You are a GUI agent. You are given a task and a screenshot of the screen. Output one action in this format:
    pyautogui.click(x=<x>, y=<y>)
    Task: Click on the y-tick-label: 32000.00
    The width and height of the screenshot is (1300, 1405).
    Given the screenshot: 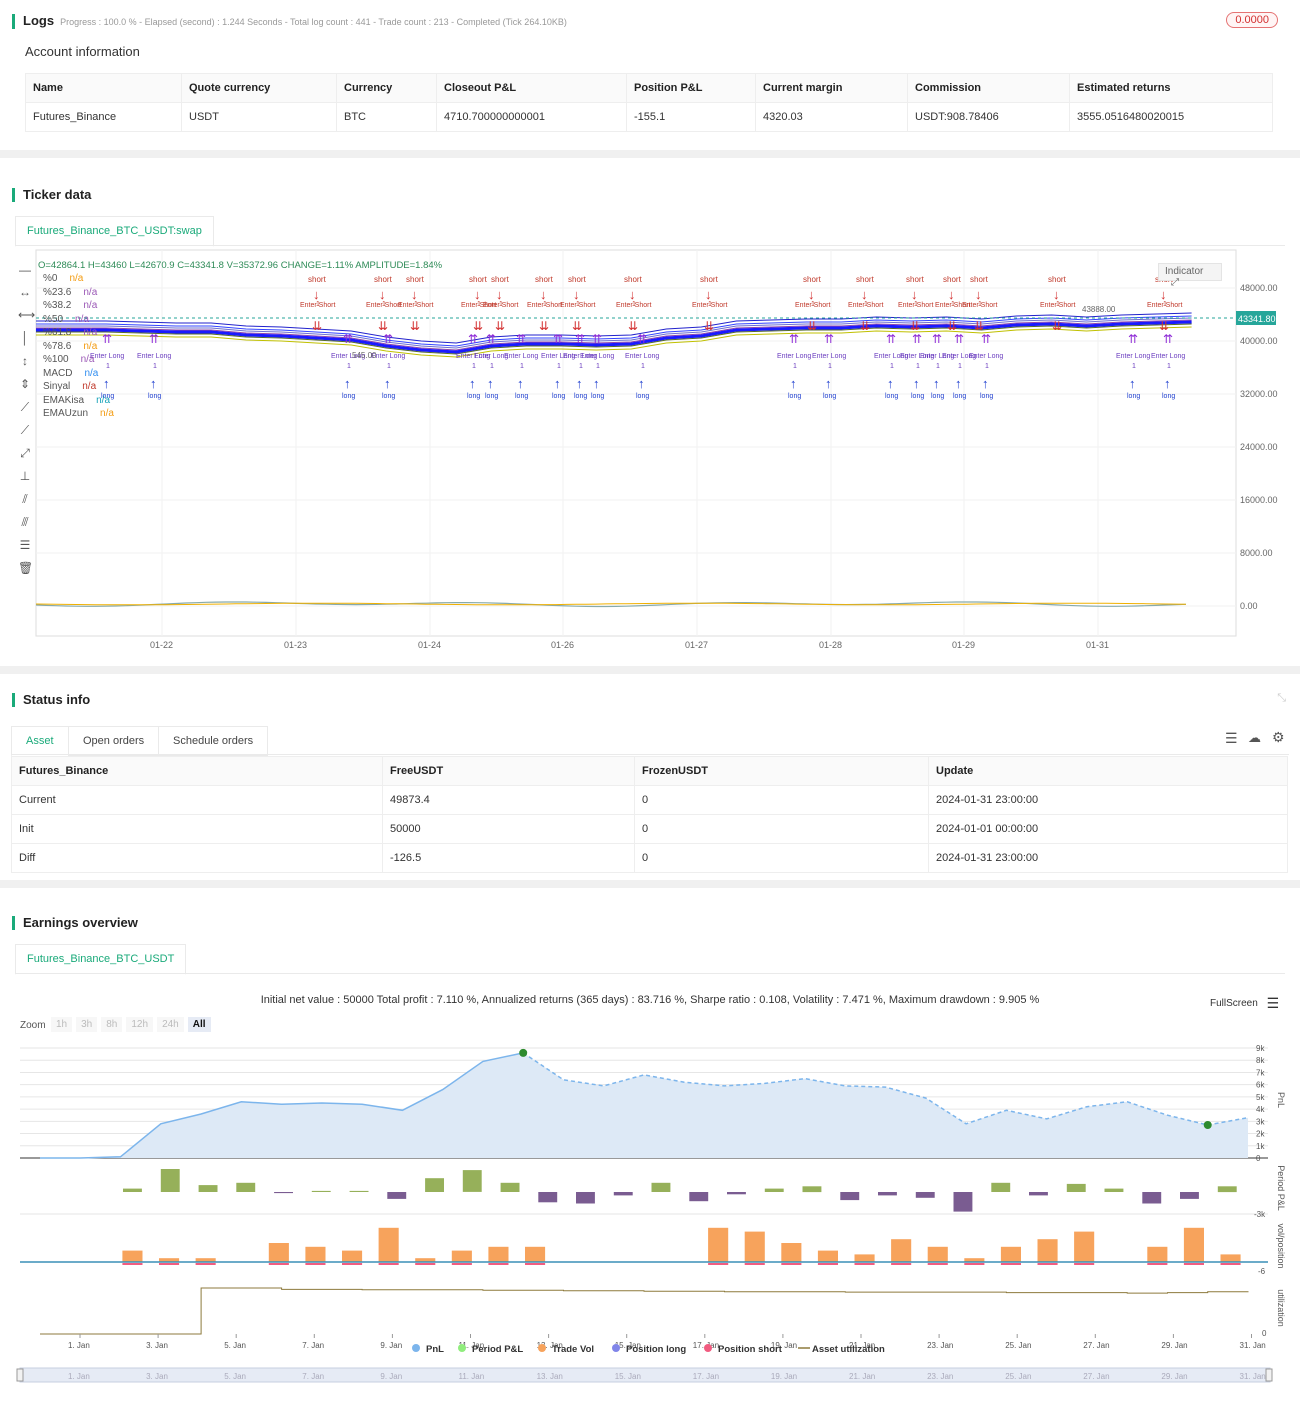 What is the action you would take?
    pyautogui.click(x=1259, y=394)
    